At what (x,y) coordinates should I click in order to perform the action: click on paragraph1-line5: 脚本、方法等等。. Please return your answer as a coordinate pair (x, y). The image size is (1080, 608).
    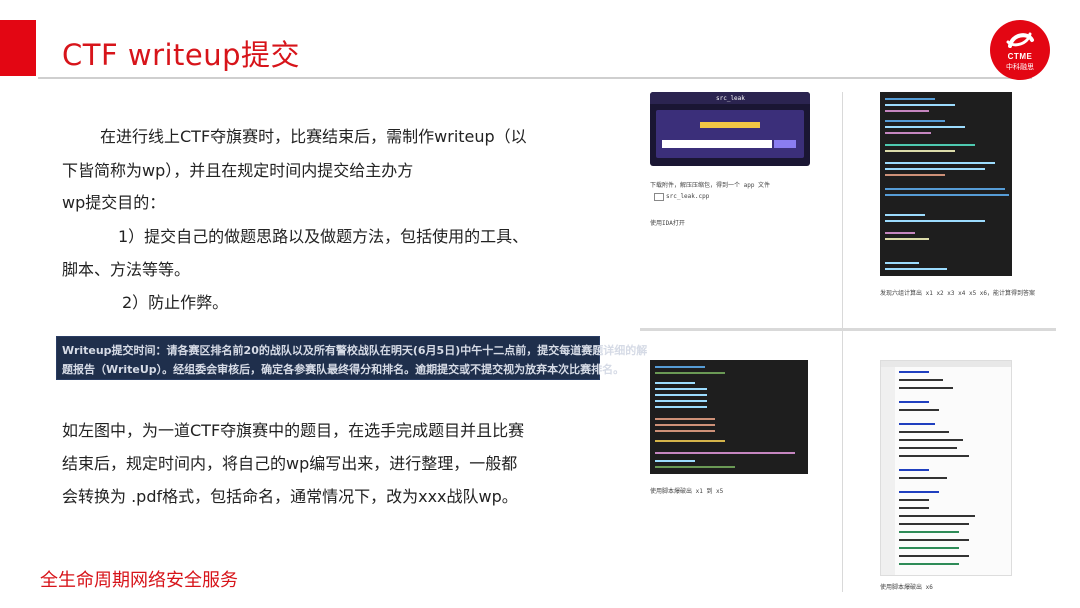
    Looking at the image, I should click on (126, 269).